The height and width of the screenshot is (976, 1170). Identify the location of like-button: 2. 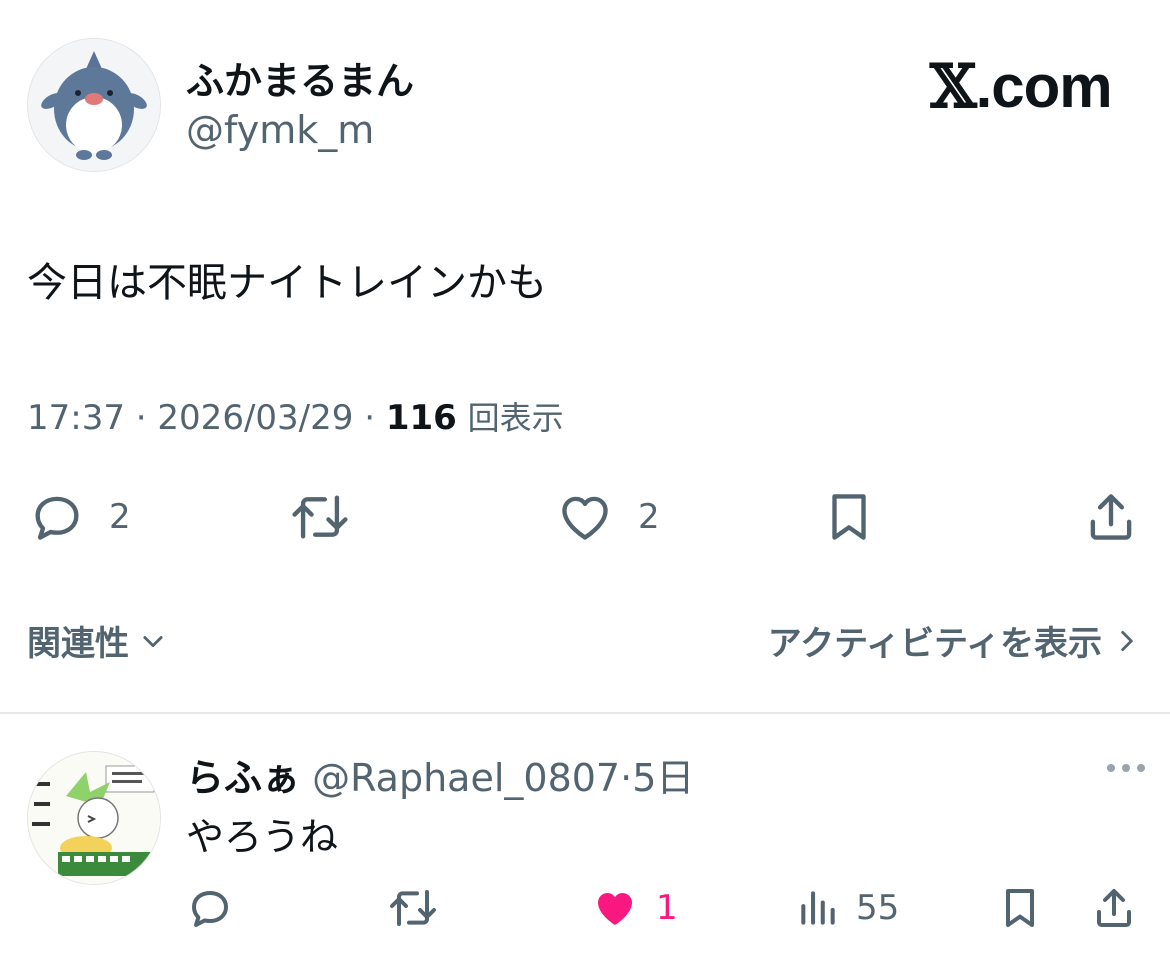
(607, 517).